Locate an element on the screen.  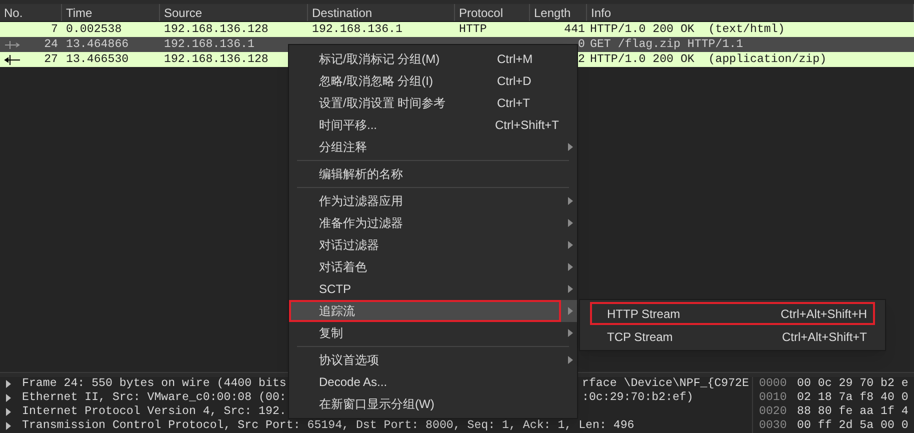
shortcut-text: Ctrl+D is located at coordinates (514, 81).